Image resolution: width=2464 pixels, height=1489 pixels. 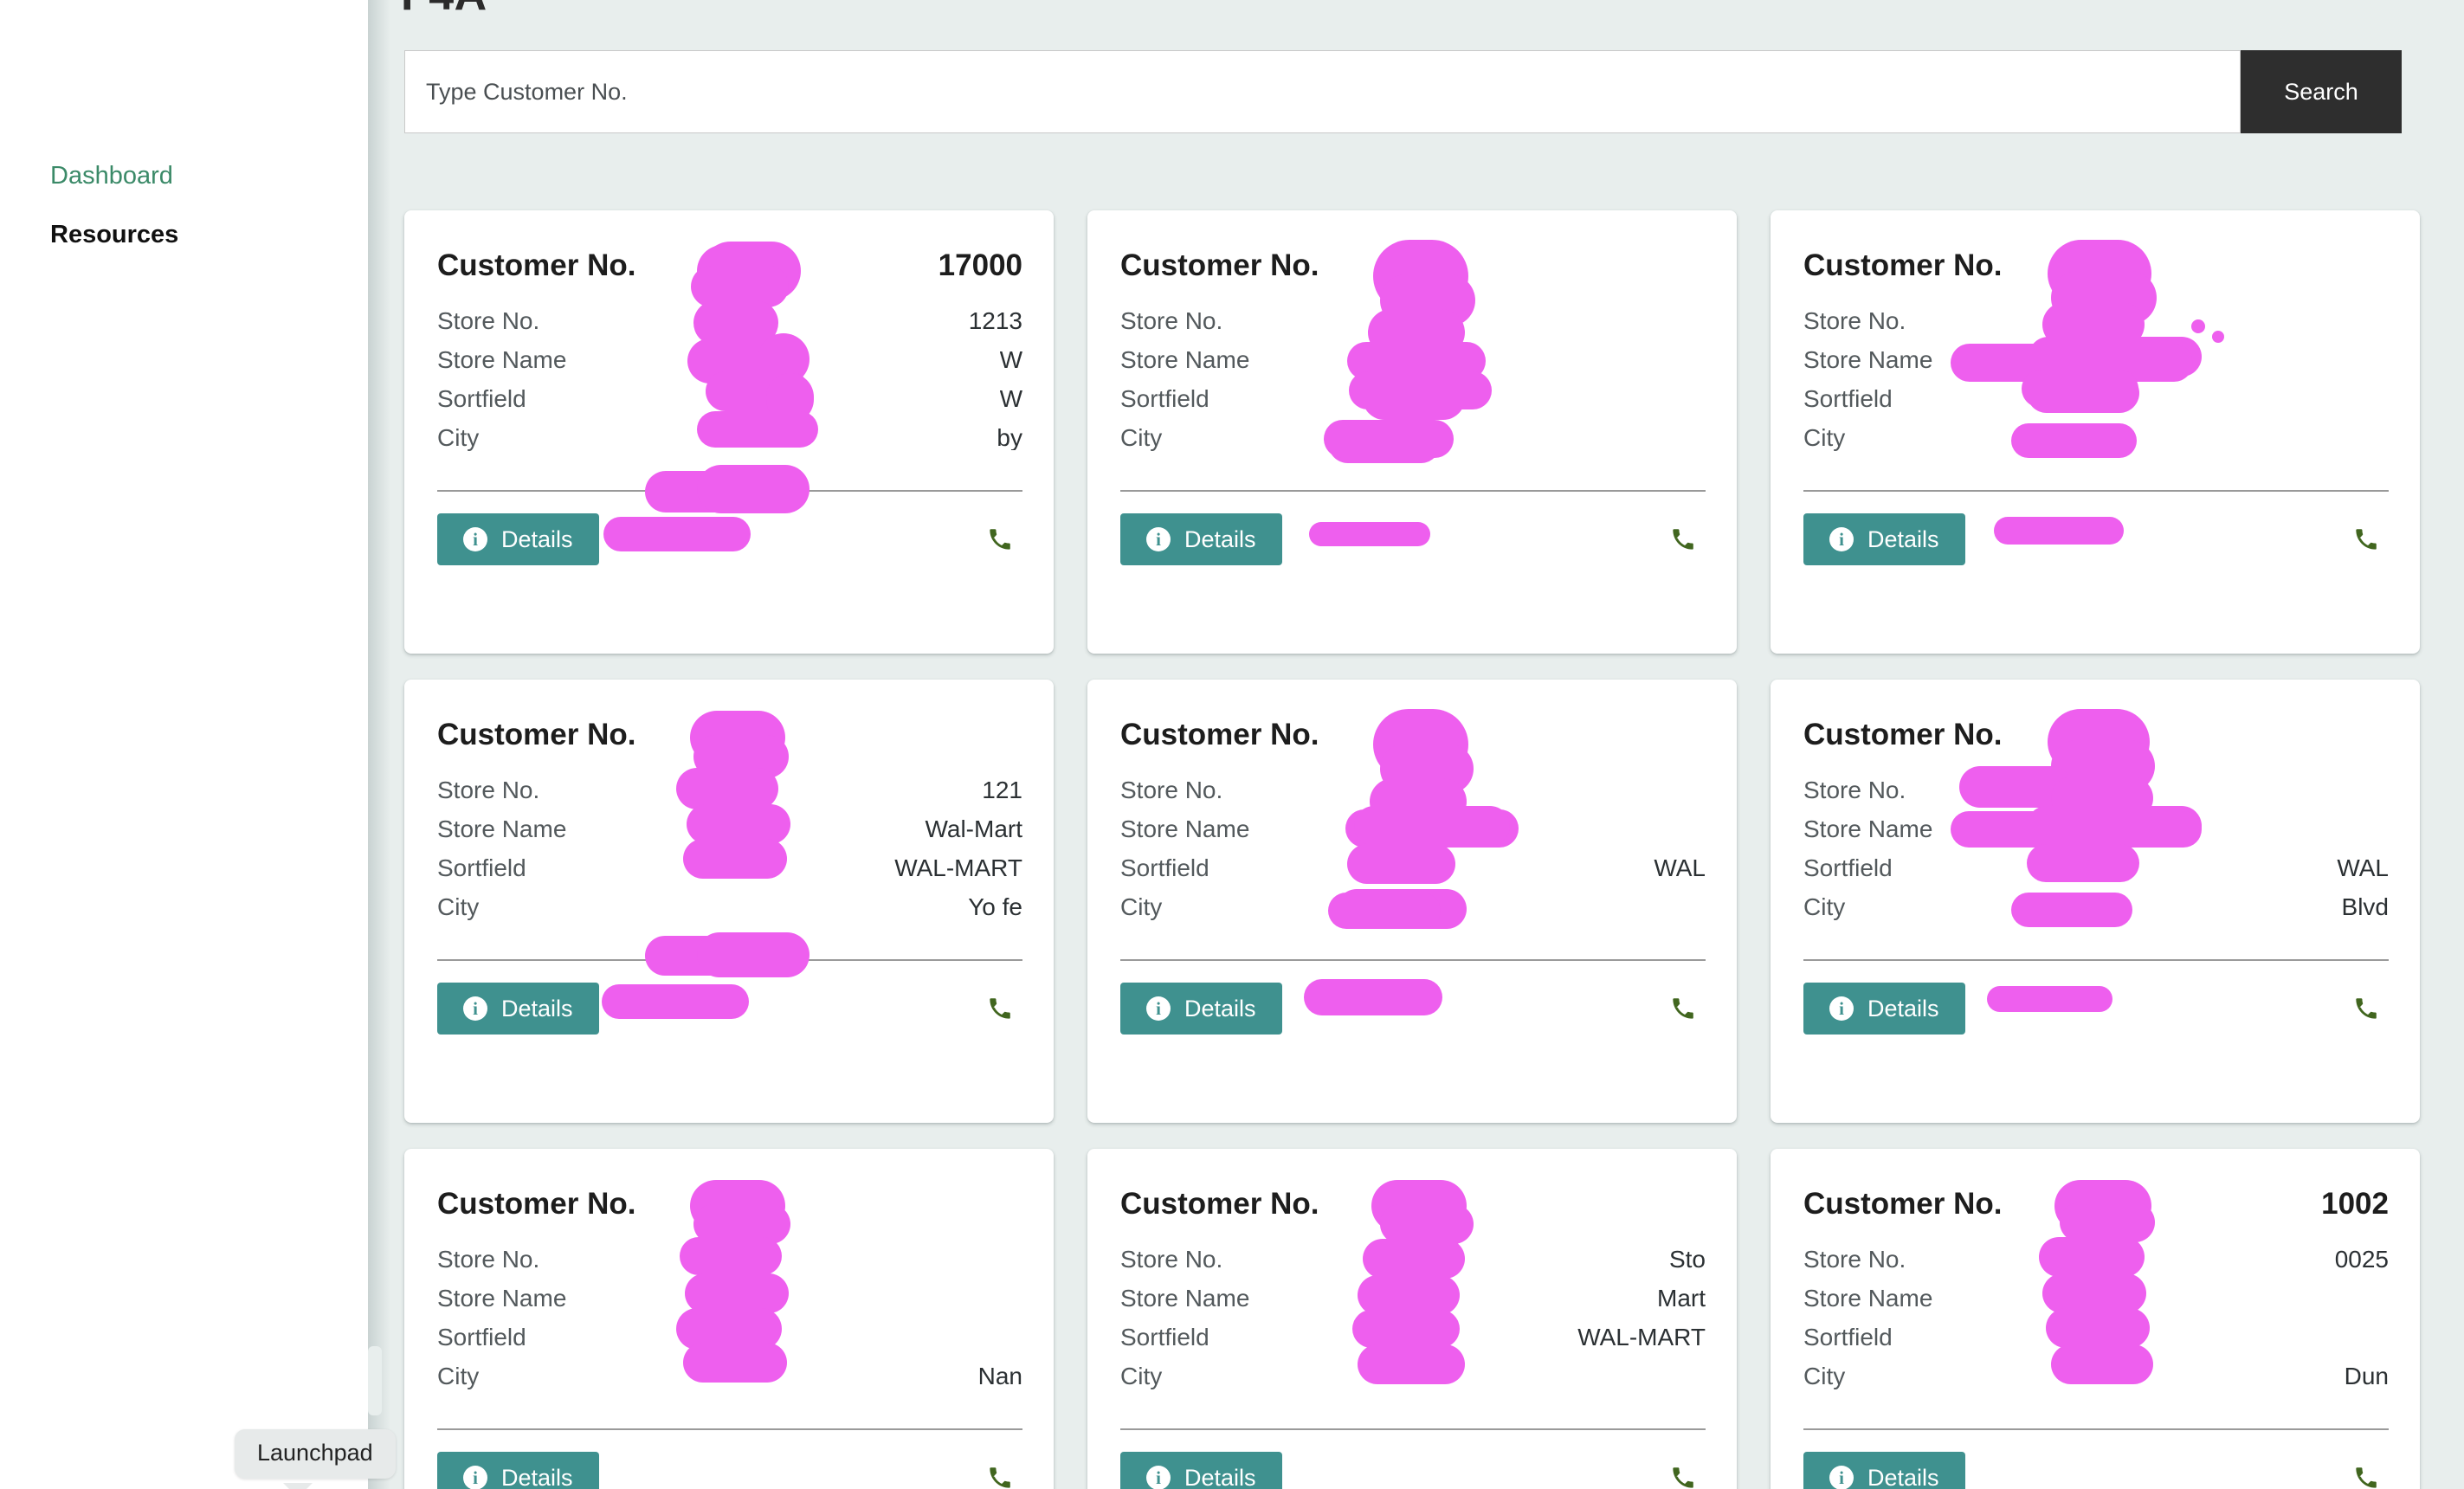 I want to click on search-button: Search, so click(x=2321, y=92).